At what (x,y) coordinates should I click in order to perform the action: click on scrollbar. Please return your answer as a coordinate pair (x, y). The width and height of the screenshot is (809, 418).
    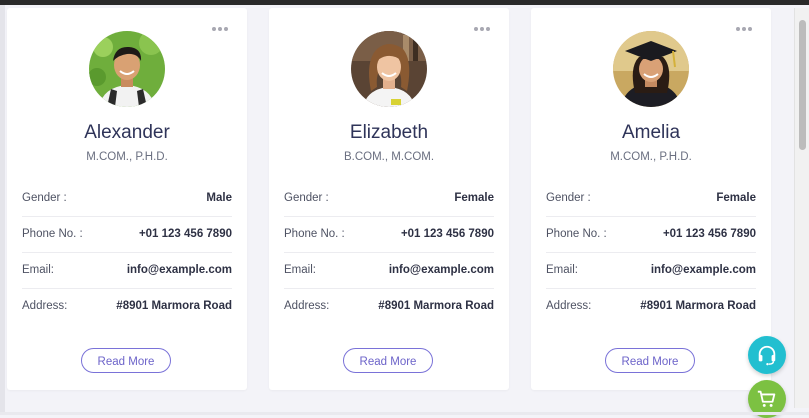
    Looking at the image, I should click on (801, 208).